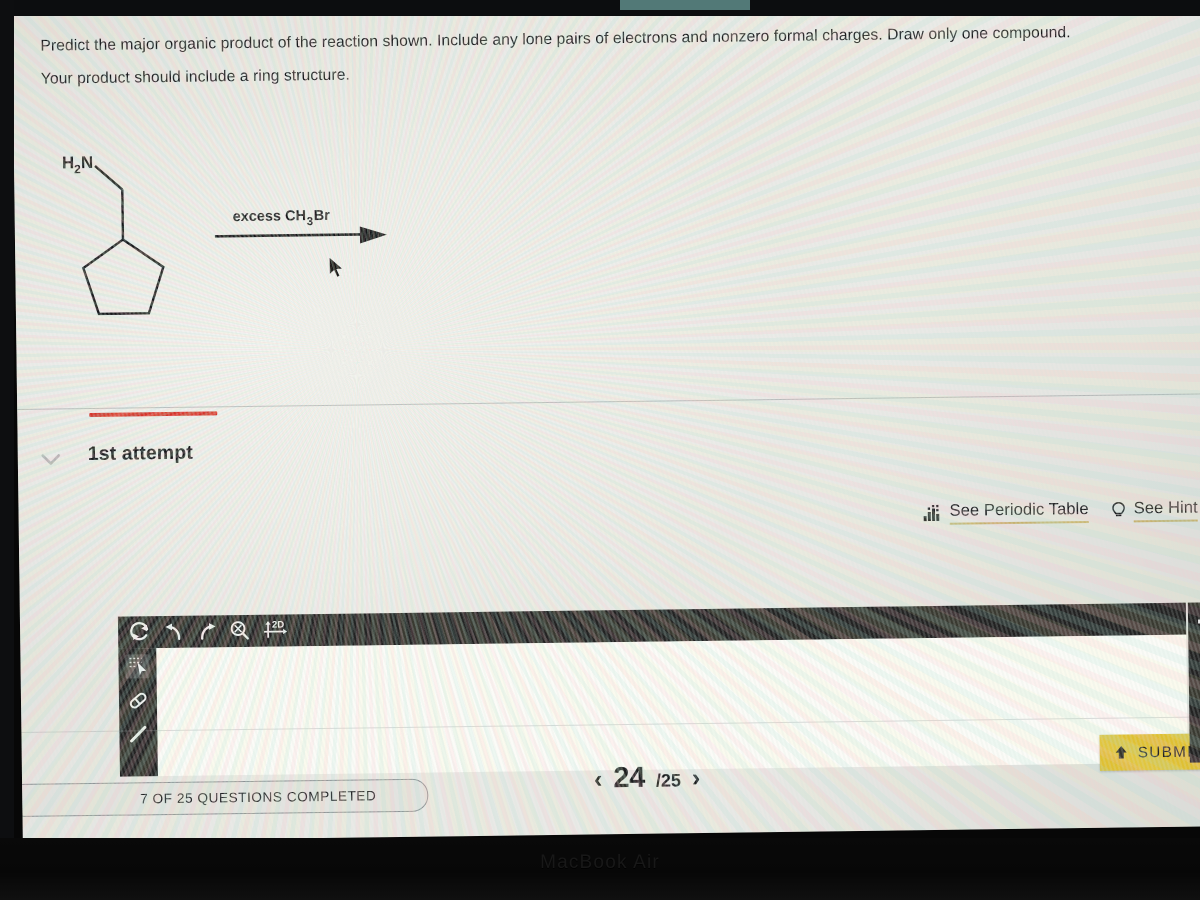  Describe the element at coordinates (672, 705) in the screenshot. I see `drawing-canvas` at that location.